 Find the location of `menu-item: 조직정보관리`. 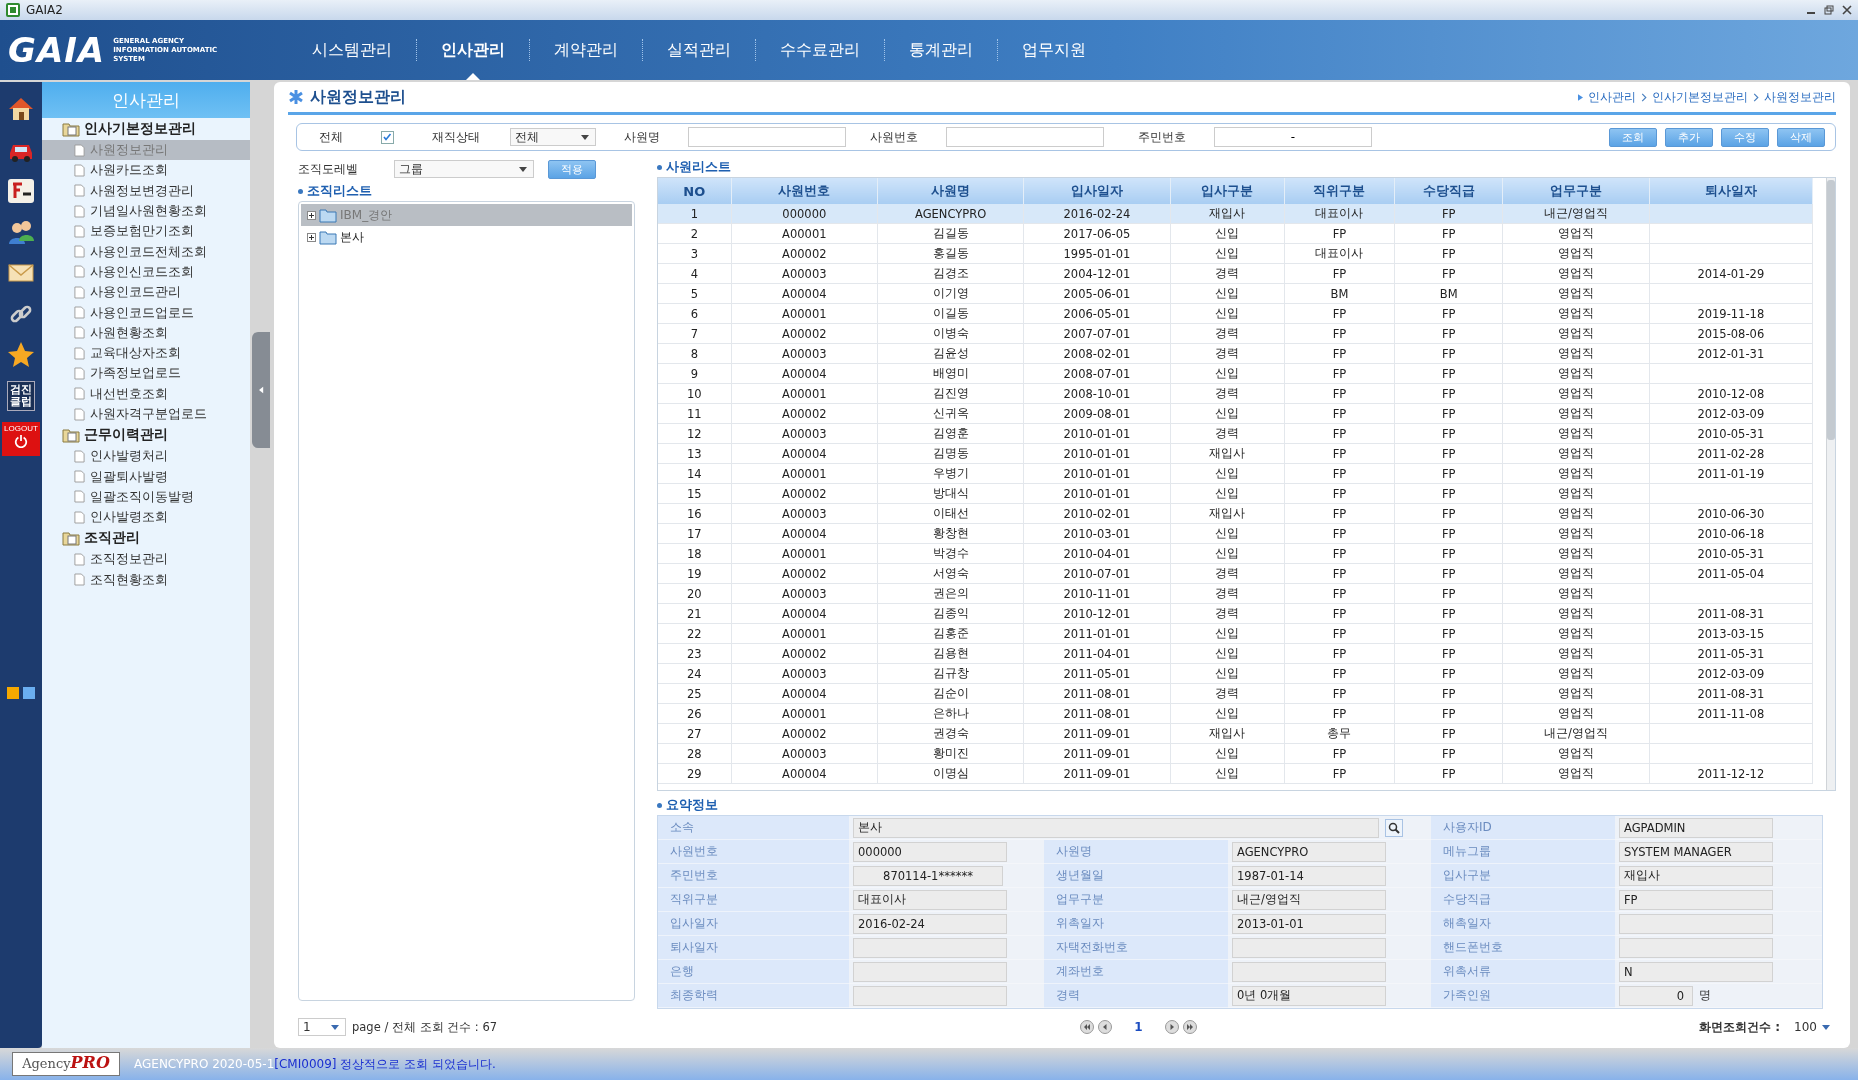

menu-item: 조직정보관리 is located at coordinates (146, 559).